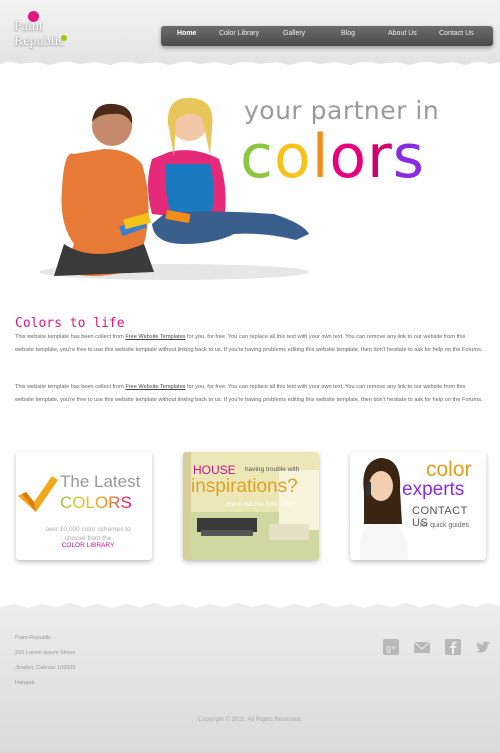  Describe the element at coordinates (380, 157) in the screenshot. I see `hero-letter: r` at that location.